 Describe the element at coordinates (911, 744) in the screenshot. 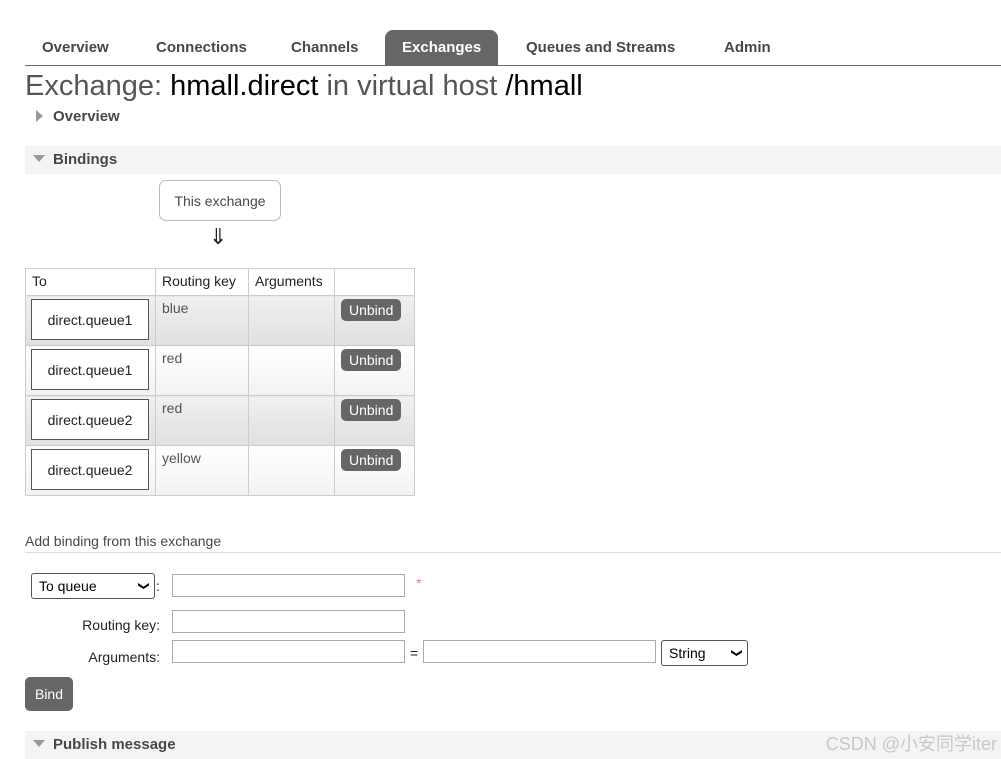

I see `watermark: CSDN @小安同学iter` at that location.